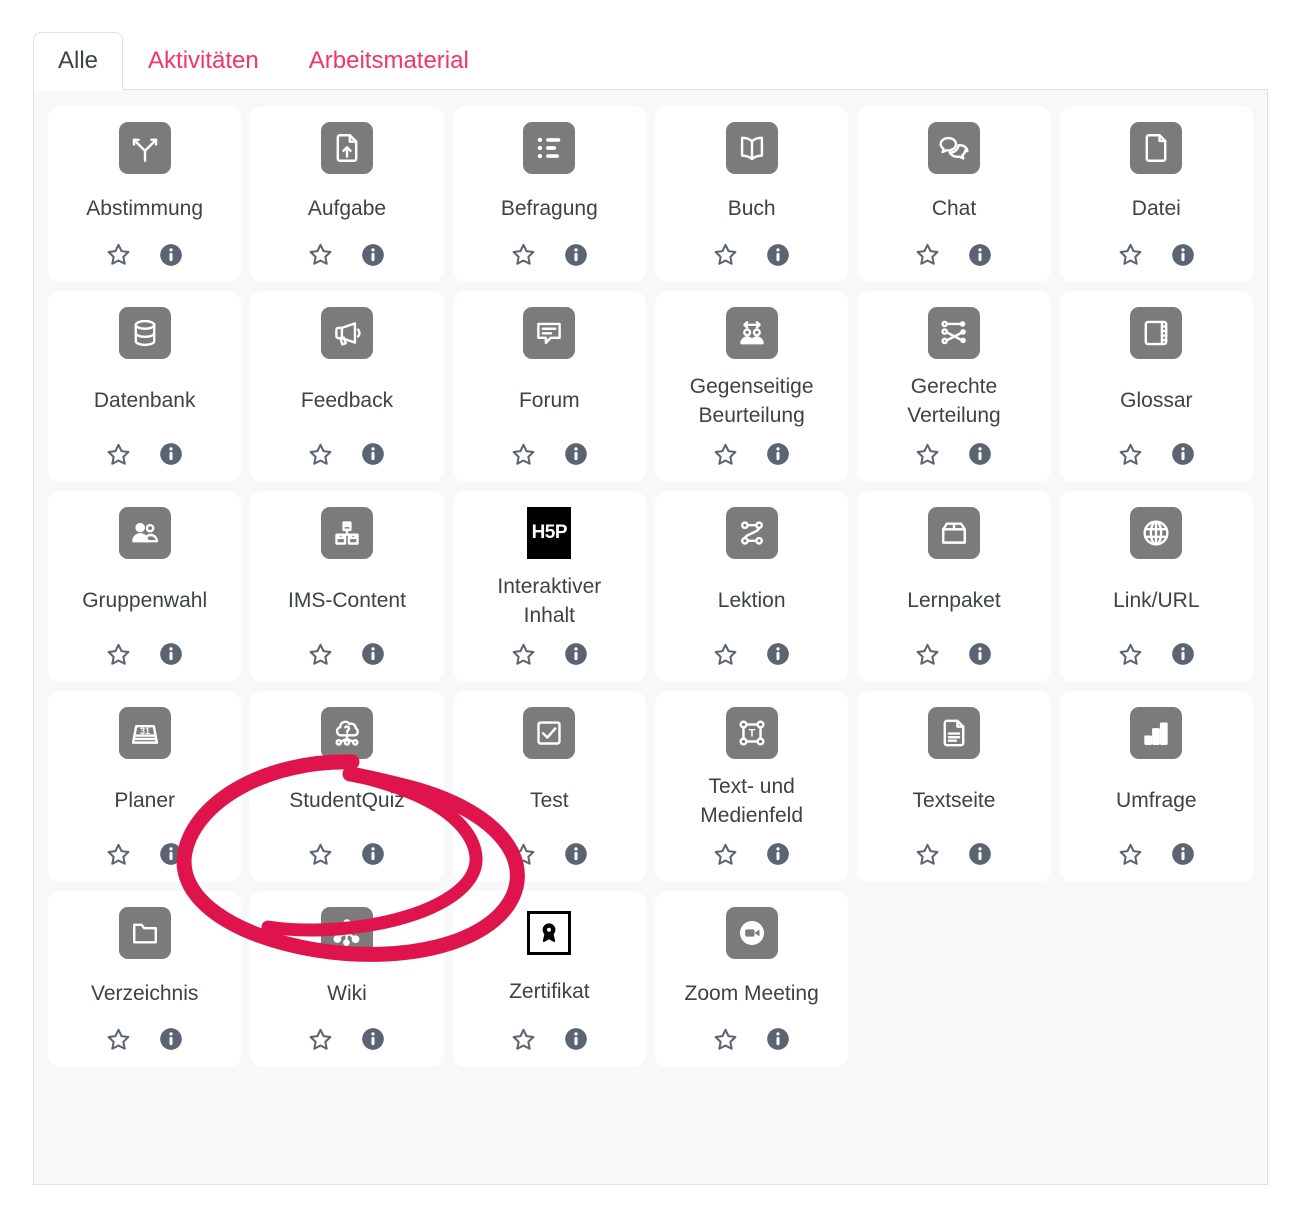  I want to click on activity-card: Aufgabe, so click(347, 194).